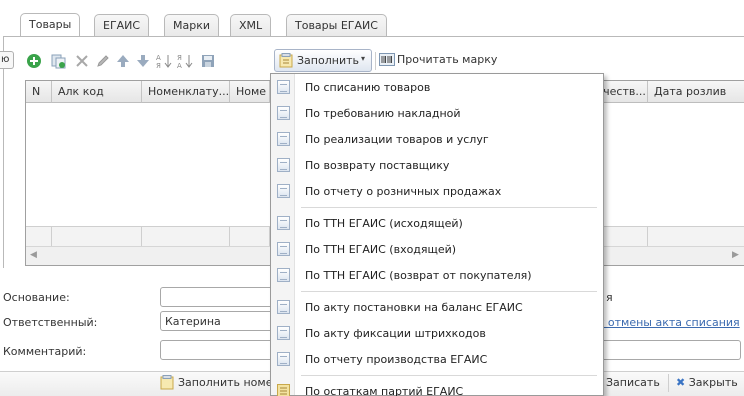  I want to click on responsible-field: Катерина, so click(220, 321).